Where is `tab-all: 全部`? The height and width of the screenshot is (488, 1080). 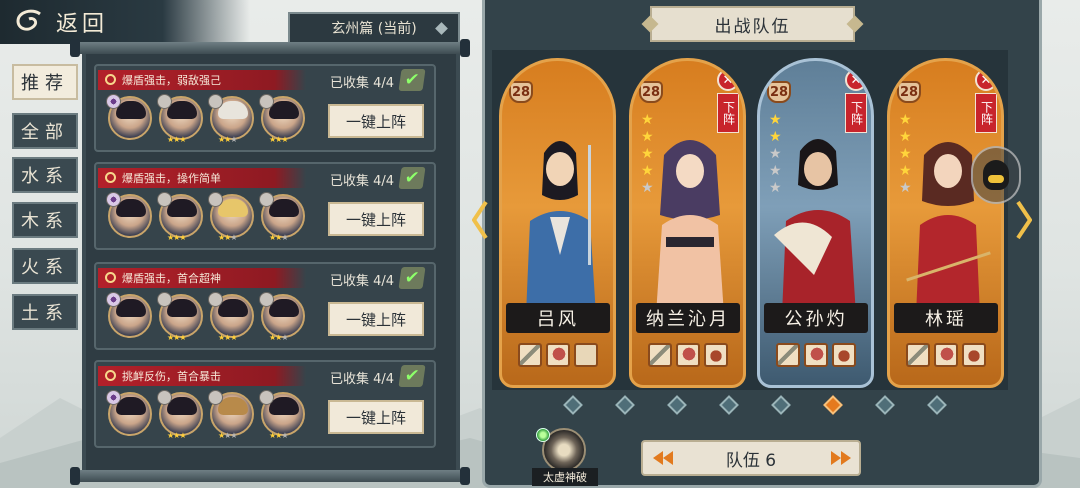
tab-all: 全部 is located at coordinates (45, 131).